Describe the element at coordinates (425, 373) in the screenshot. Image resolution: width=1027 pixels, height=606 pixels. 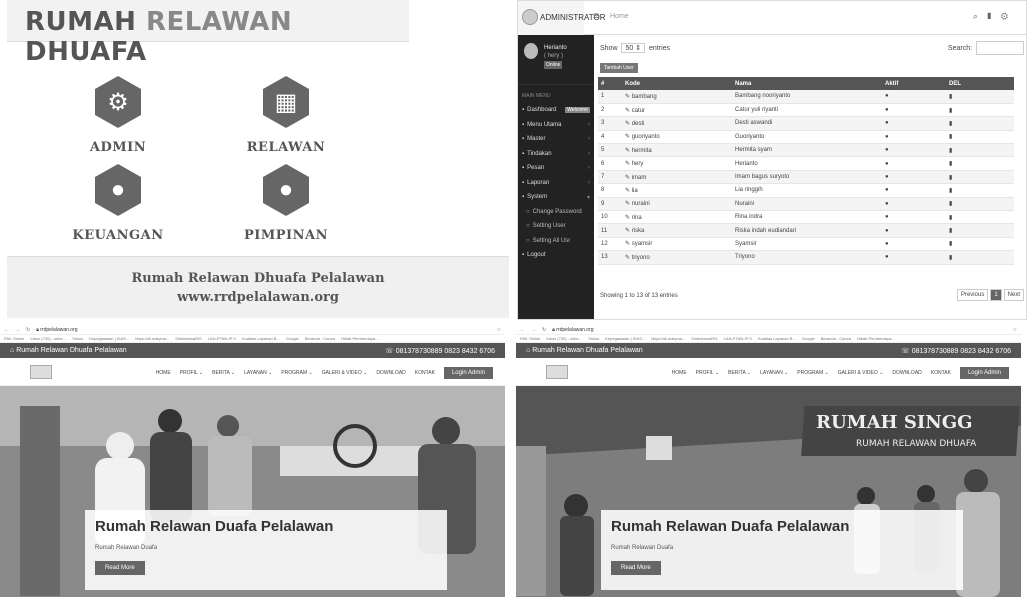
I see `nav-menu-item: KONTAK` at that location.